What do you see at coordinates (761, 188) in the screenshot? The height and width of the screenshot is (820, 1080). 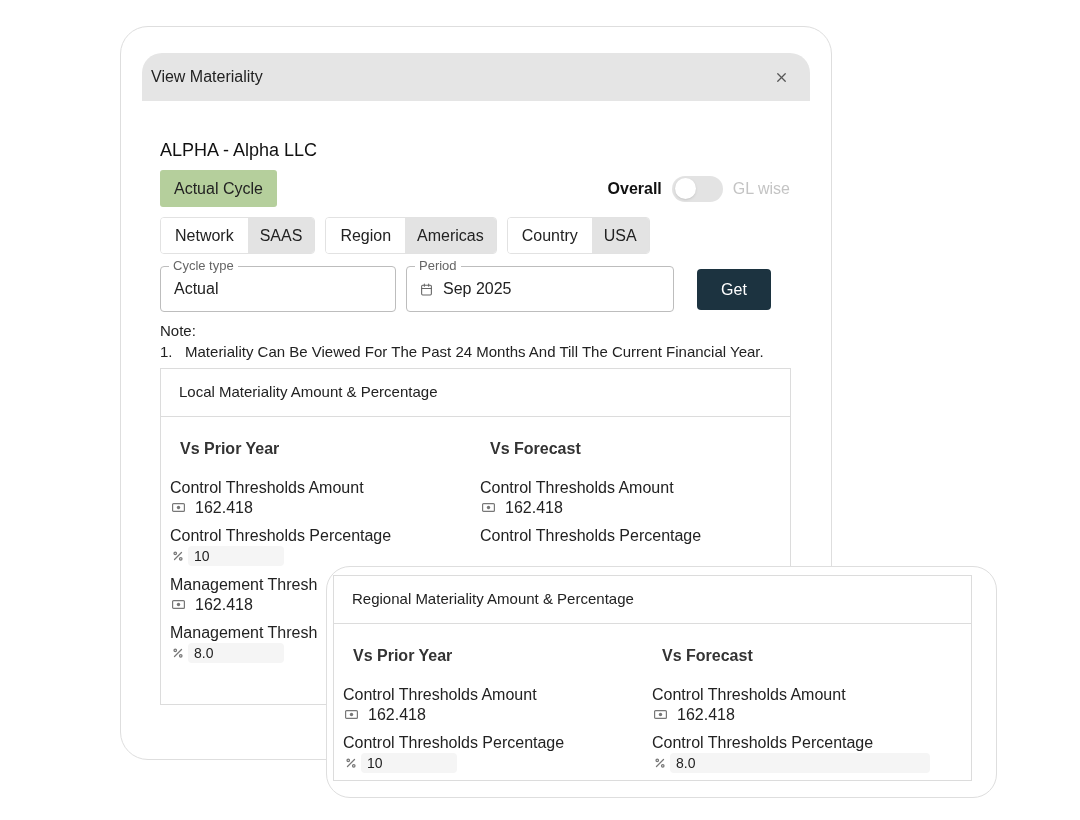 I see `toggle-label: GL wise` at bounding box center [761, 188].